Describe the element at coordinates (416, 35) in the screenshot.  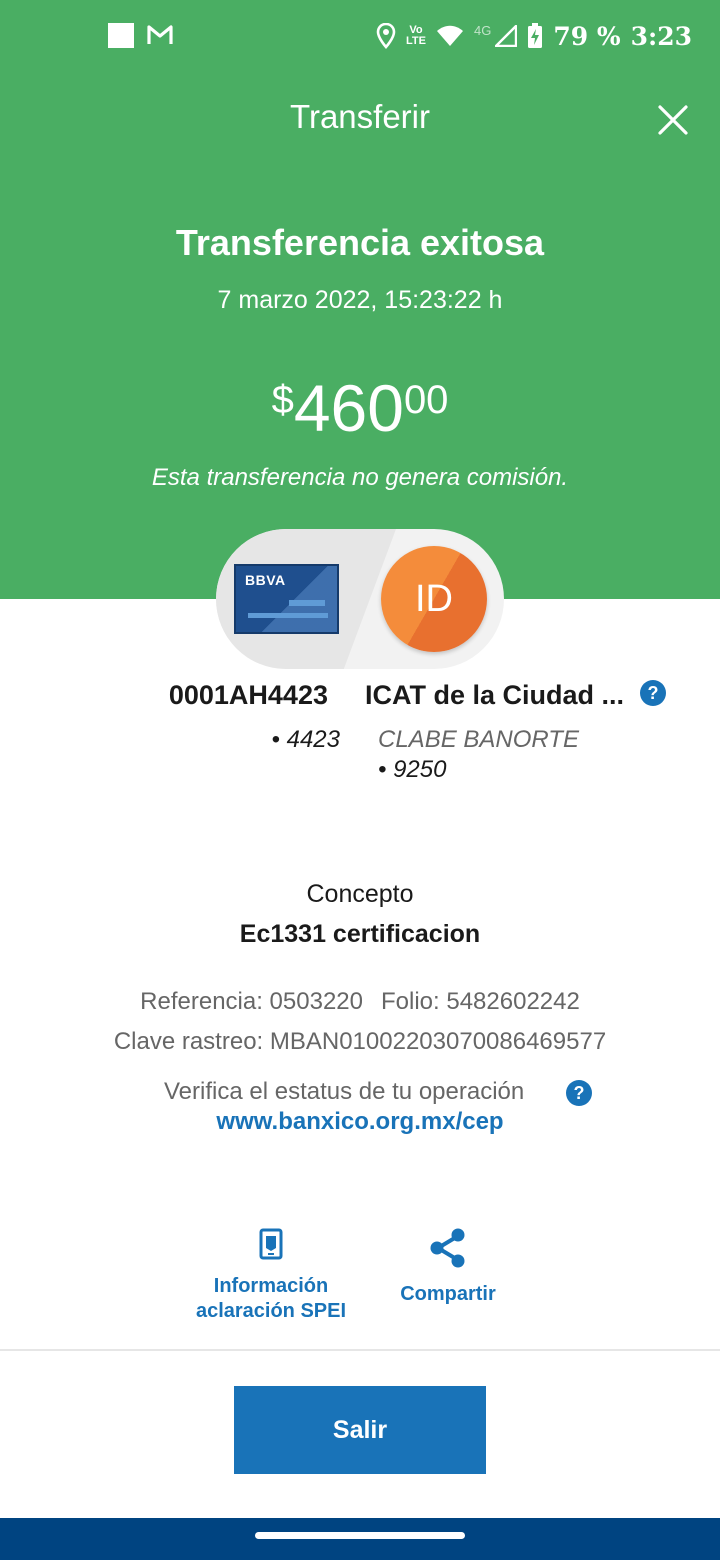
I see `volte-icon: Vo LTE` at that location.